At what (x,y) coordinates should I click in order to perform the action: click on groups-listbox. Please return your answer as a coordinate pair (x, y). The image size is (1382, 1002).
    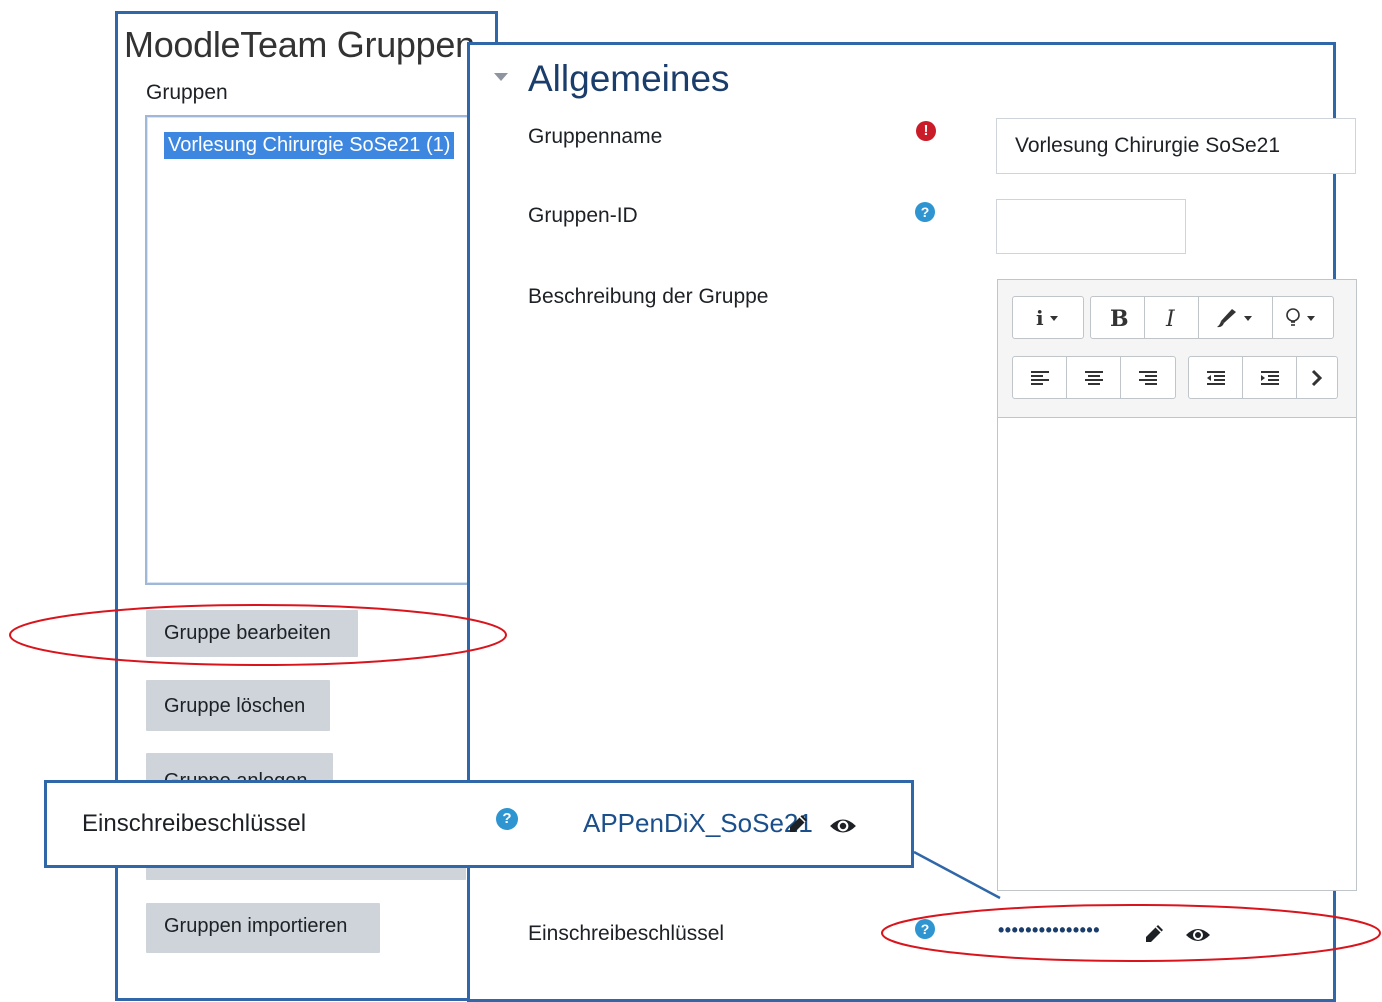
    Looking at the image, I should click on (325, 350).